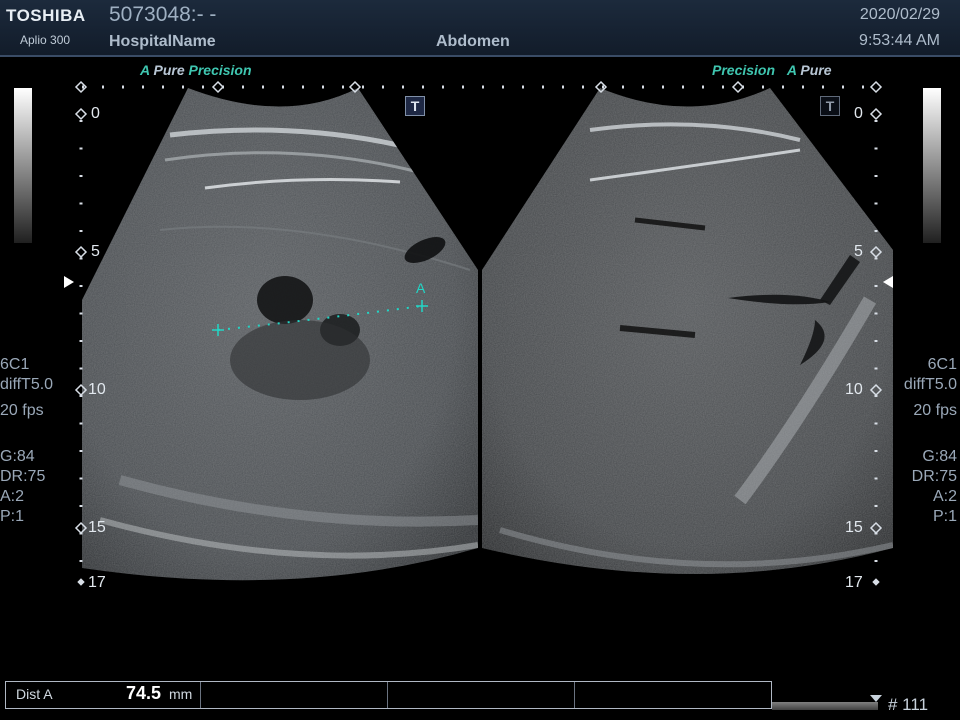 This screenshot has height=720, width=960. What do you see at coordinates (34, 694) in the screenshot?
I see `measurement-label: Dist A` at bounding box center [34, 694].